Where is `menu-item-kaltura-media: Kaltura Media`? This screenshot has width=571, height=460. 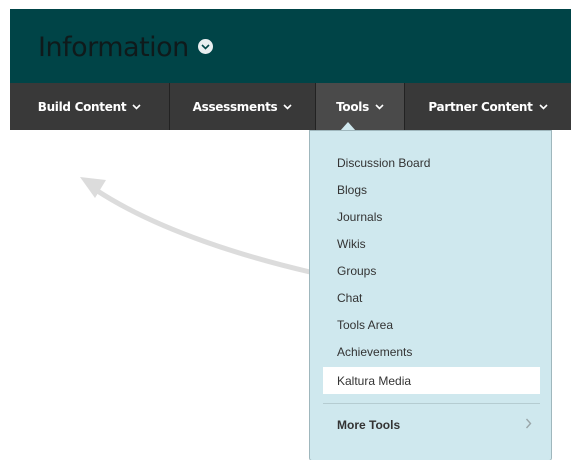 menu-item-kaltura-media: Kaltura Media is located at coordinates (431, 380).